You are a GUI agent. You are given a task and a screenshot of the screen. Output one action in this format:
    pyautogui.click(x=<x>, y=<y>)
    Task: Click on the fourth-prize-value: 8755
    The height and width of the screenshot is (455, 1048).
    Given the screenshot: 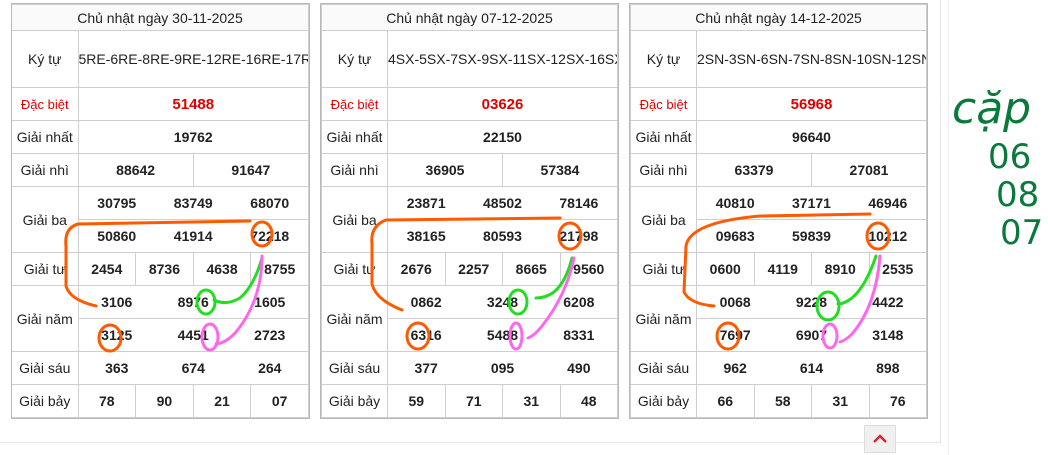 What is the action you would take?
    pyautogui.click(x=279, y=269)
    